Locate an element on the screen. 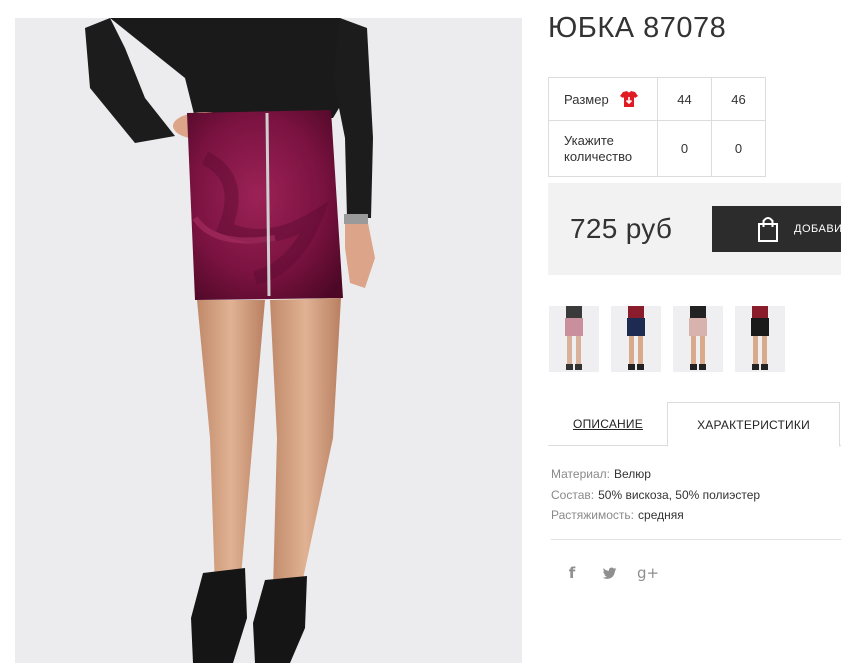 Image resolution: width=841 pixels, height=663 pixels. spec-row-material: Материал: Велюр is located at coordinates (655, 474).